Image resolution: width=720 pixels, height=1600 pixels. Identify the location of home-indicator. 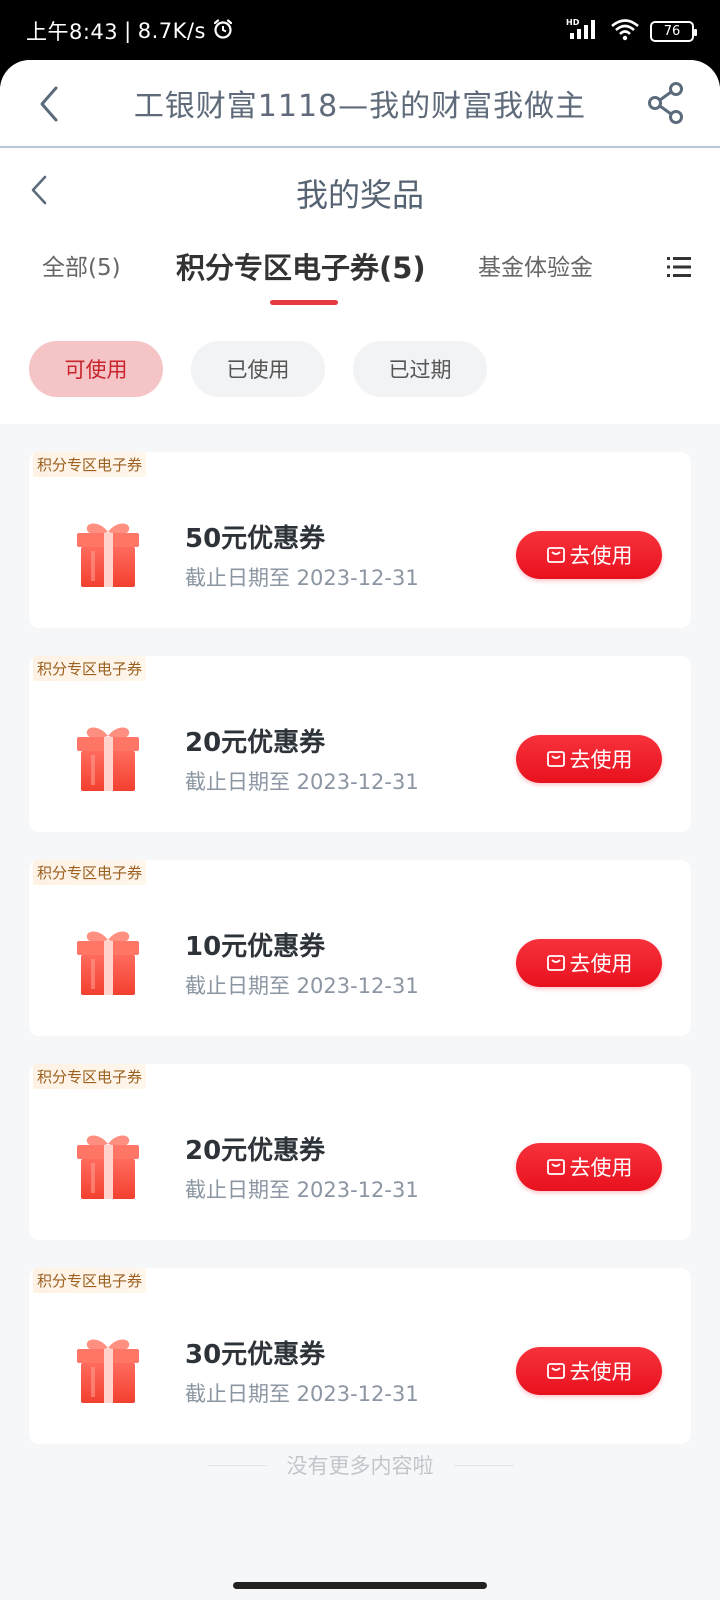
(360, 1585).